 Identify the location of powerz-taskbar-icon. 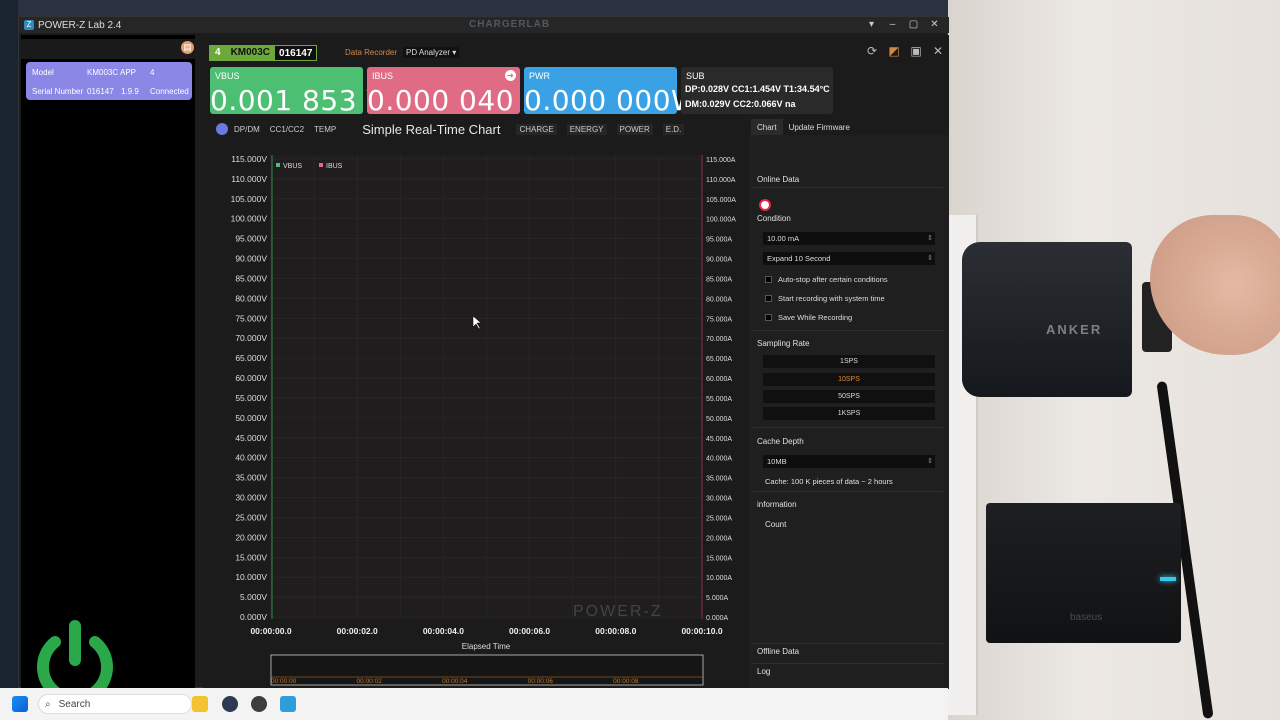
(288, 704).